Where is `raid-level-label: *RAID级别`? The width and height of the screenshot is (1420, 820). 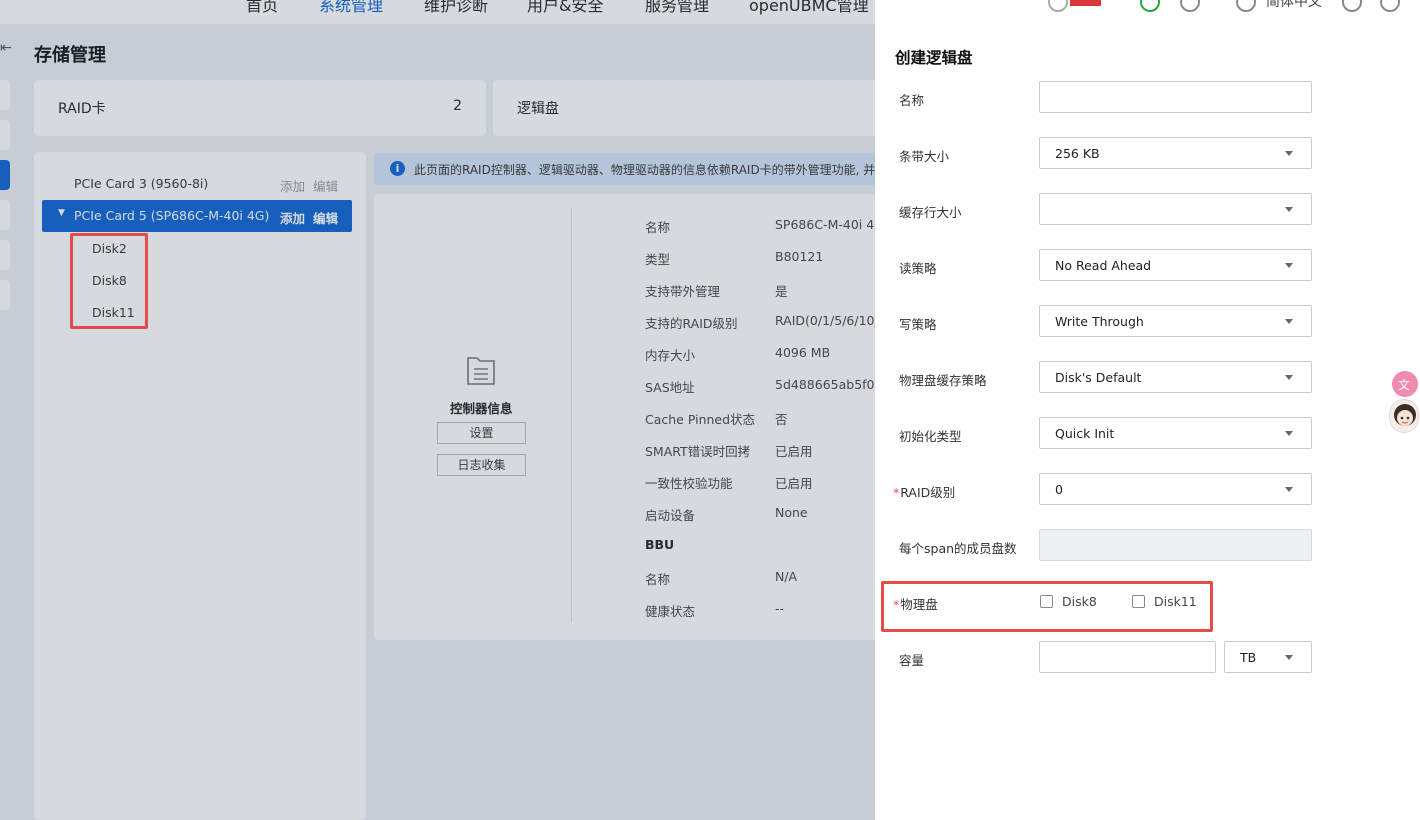 raid-level-label: *RAID级别 is located at coordinates (924, 491).